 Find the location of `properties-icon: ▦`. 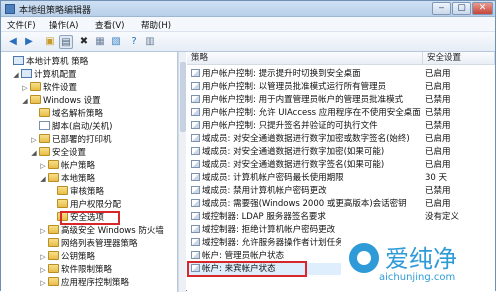

properties-icon: ▦ is located at coordinates (100, 42).